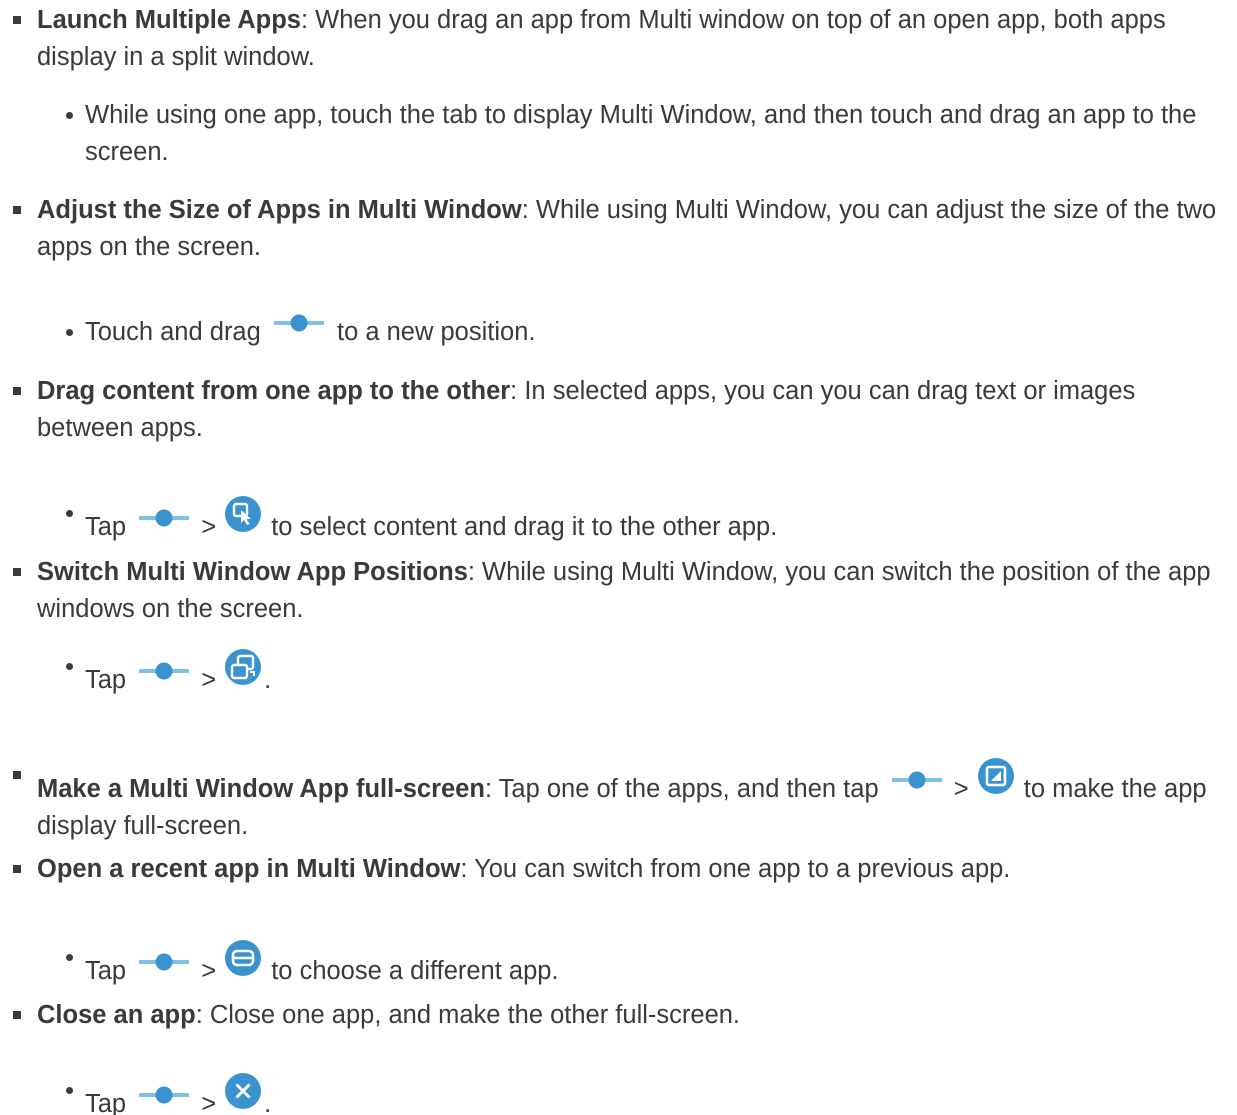 The width and height of the screenshot is (1237, 1115). Describe the element at coordinates (173, 332) in the screenshot. I see `sub-item-text-before: Touch and drag` at that location.